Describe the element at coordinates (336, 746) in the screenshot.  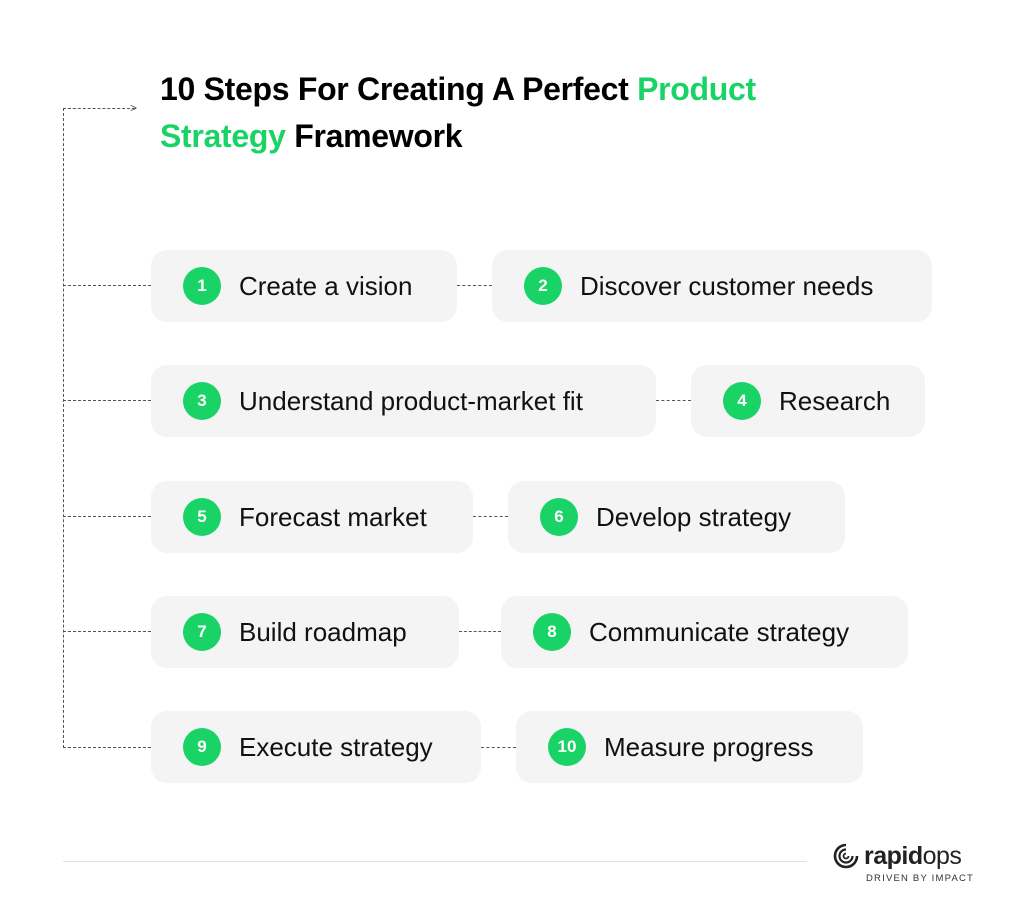
I see `step-label: Execute strategy` at that location.